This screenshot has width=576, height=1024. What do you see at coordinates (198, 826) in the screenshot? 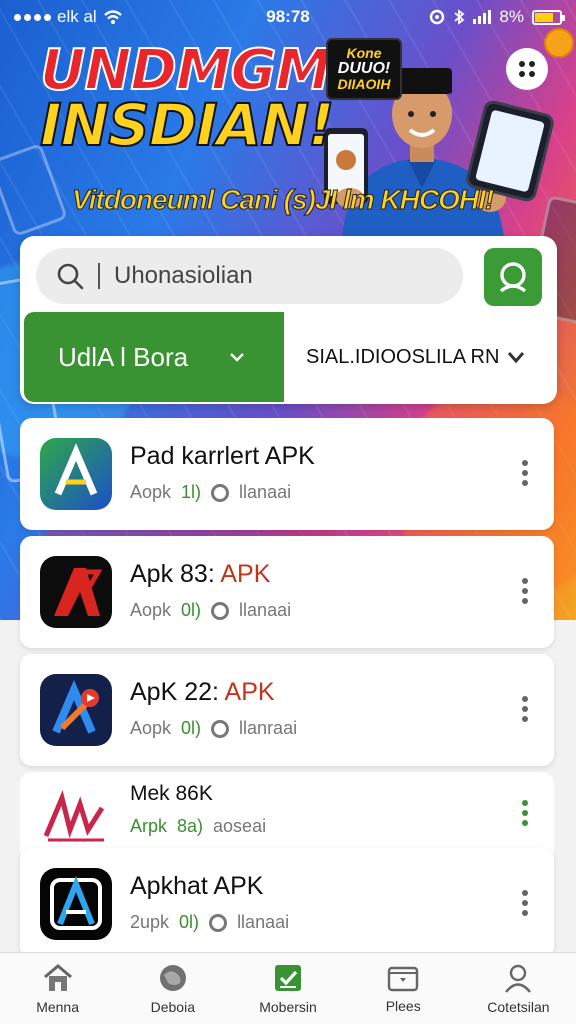
I see `app-meta: Arpk 8a) aoseai` at bounding box center [198, 826].